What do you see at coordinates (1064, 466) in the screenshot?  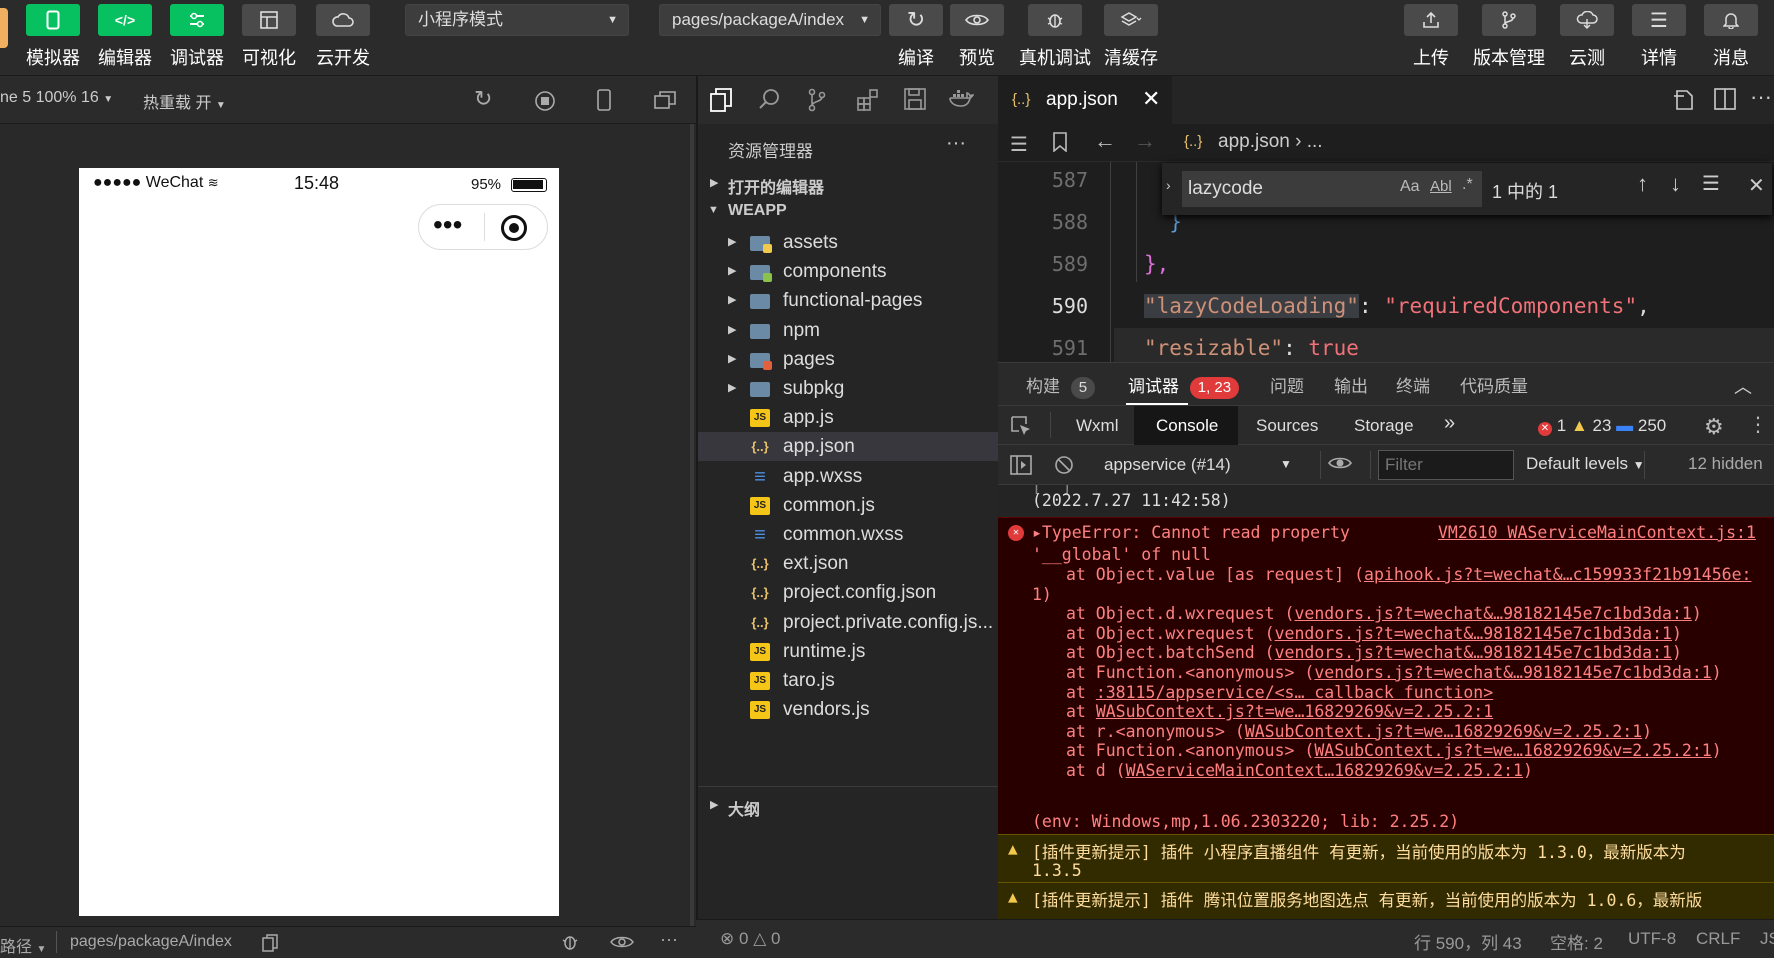 I see `clear-console-icon` at bounding box center [1064, 466].